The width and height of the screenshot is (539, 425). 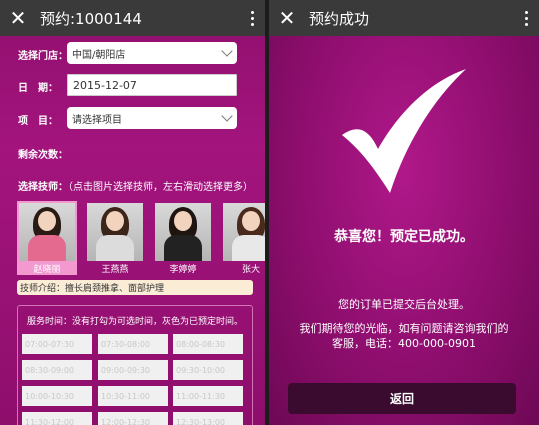 What do you see at coordinates (404, 237) in the screenshot?
I see `success-heading: 恭喜您！预定已成功。` at bounding box center [404, 237].